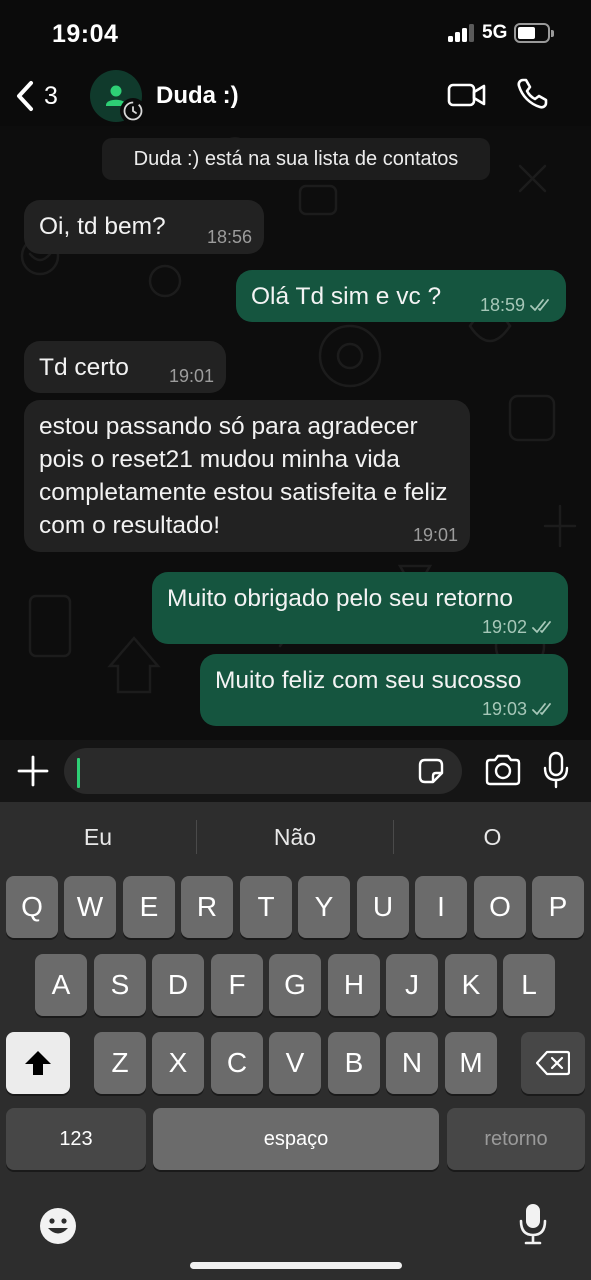  I want to click on shift-key, so click(38, 1063).